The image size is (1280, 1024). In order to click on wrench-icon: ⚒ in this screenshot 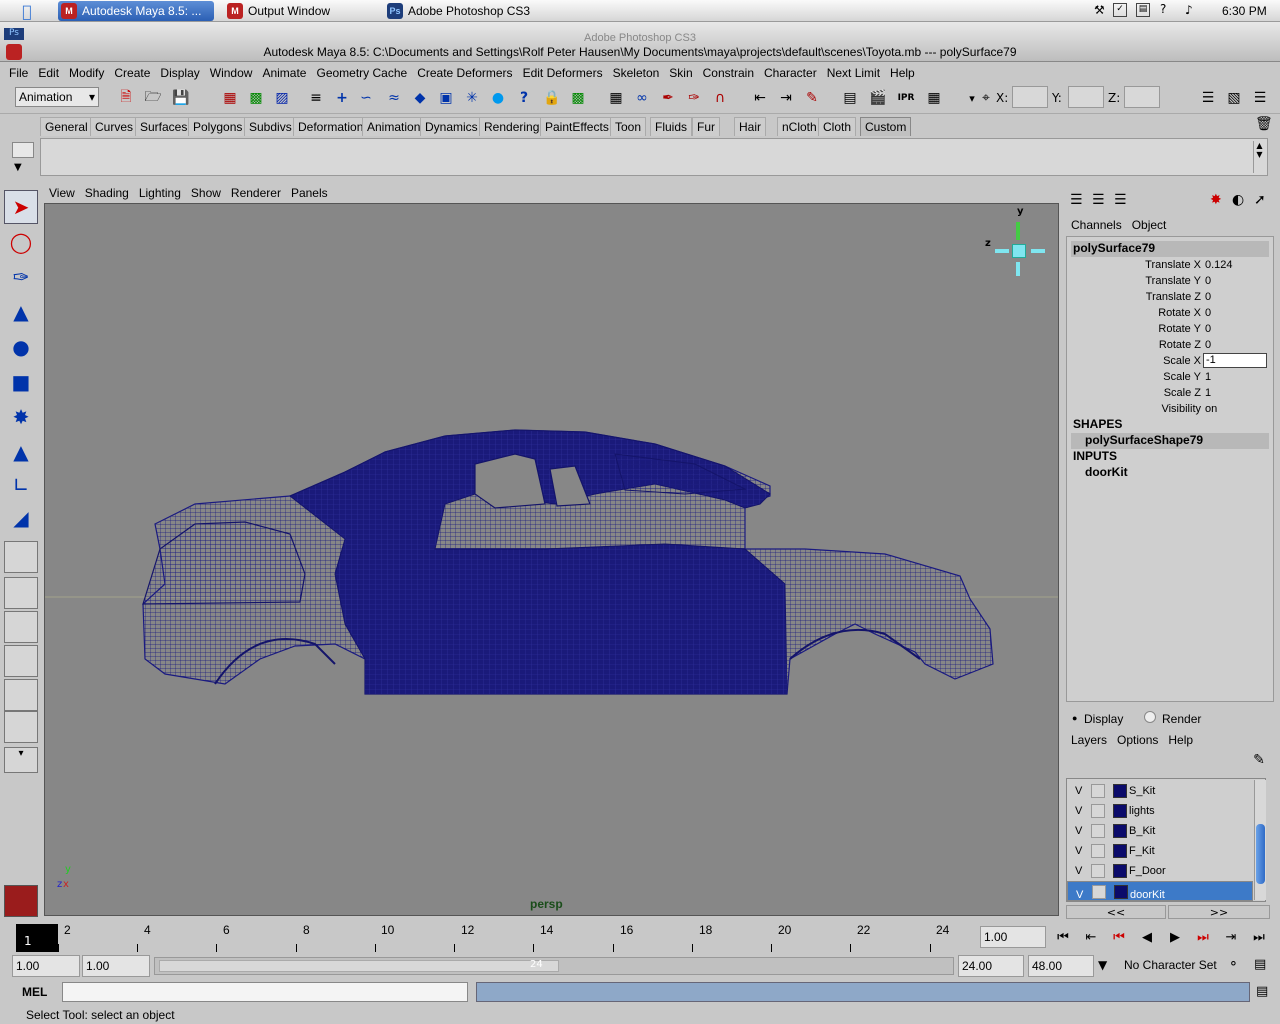, I will do `click(1101, 10)`.